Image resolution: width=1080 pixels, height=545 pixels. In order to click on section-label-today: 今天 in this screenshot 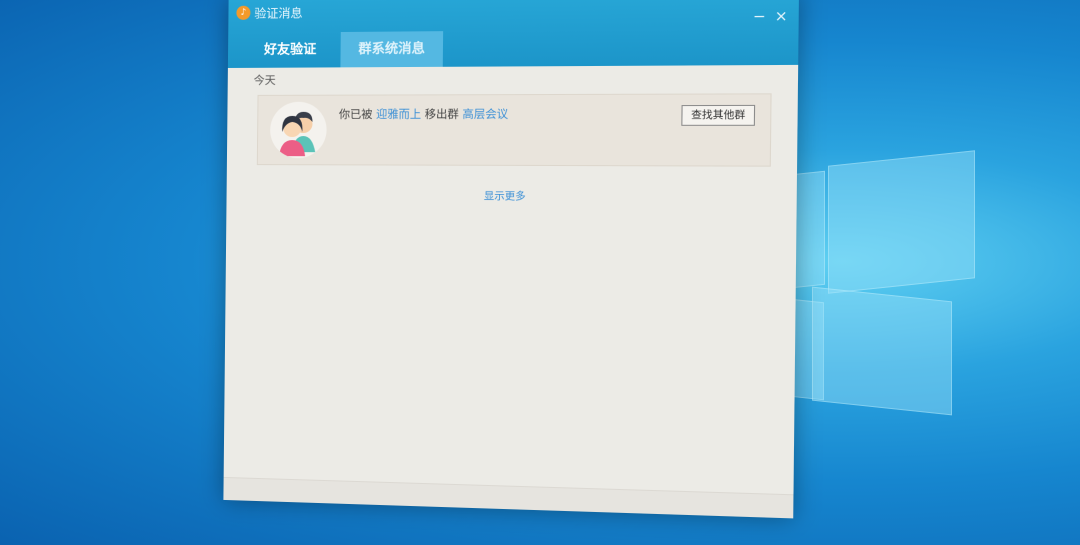, I will do `click(264, 80)`.